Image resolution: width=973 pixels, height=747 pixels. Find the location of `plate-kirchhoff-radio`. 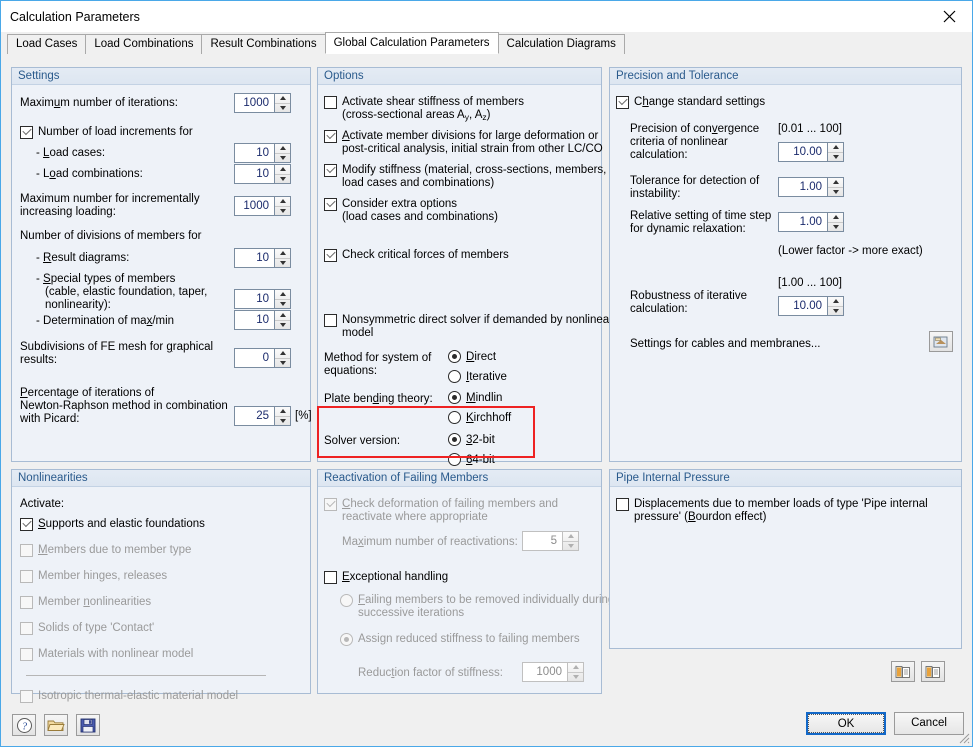

plate-kirchhoff-radio is located at coordinates (454, 417).